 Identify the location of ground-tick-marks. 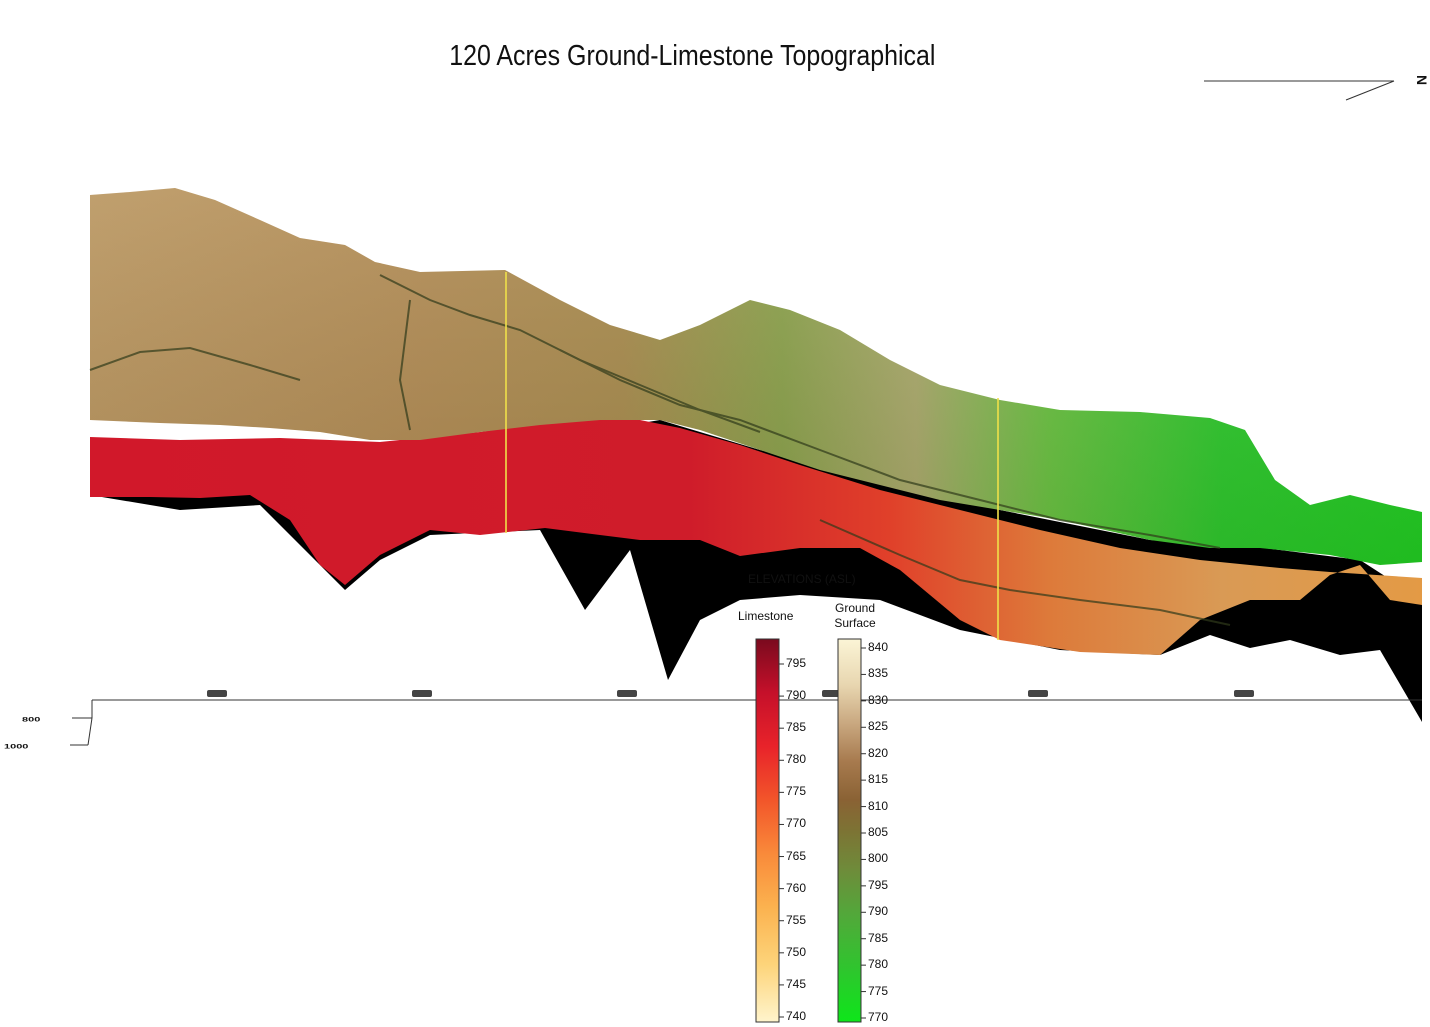
(863, 833).